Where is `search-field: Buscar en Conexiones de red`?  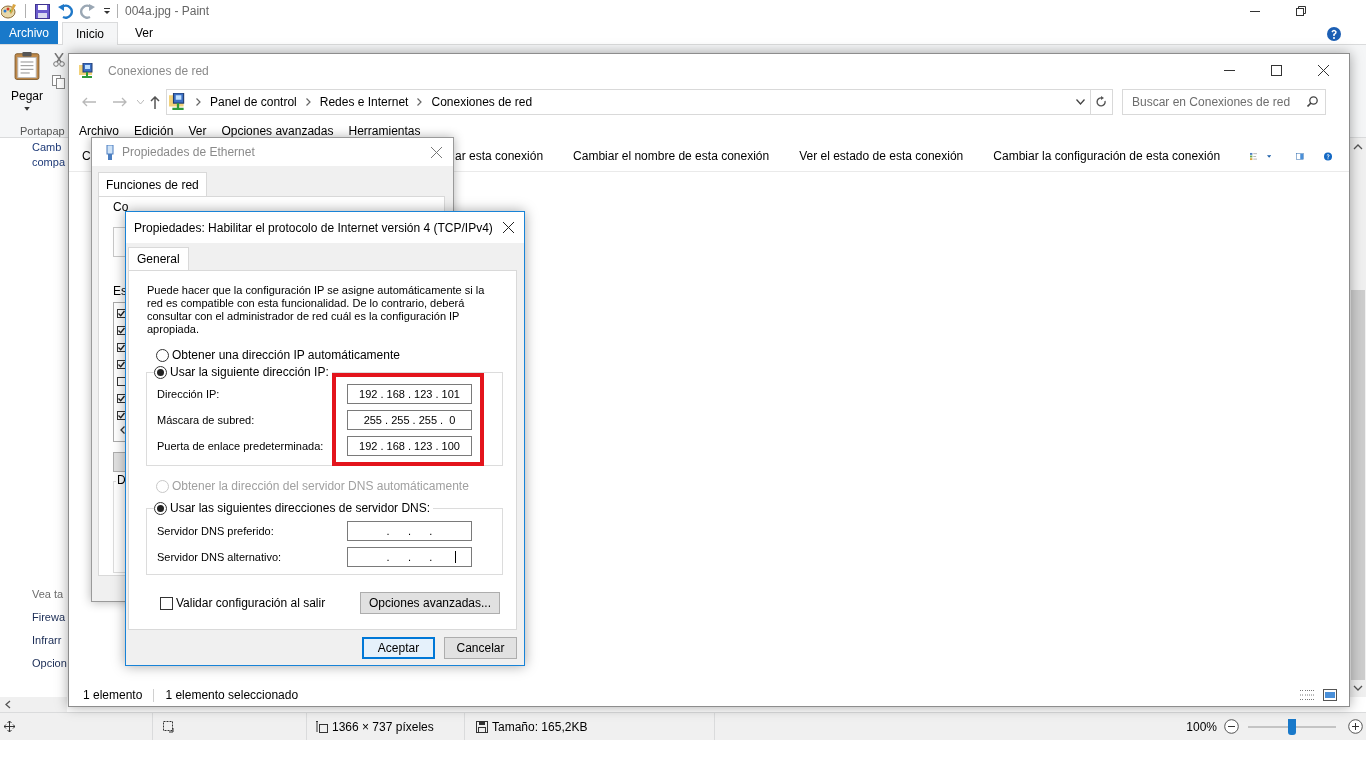
search-field: Buscar en Conexiones de red is located at coordinates (1224, 102).